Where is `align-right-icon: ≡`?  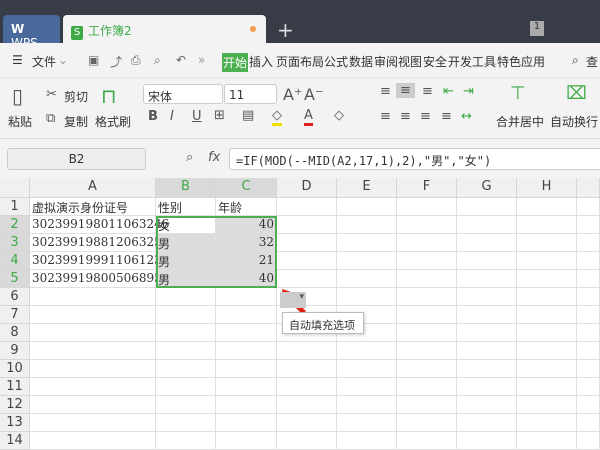
align-right-icon: ≡ is located at coordinates (425, 116).